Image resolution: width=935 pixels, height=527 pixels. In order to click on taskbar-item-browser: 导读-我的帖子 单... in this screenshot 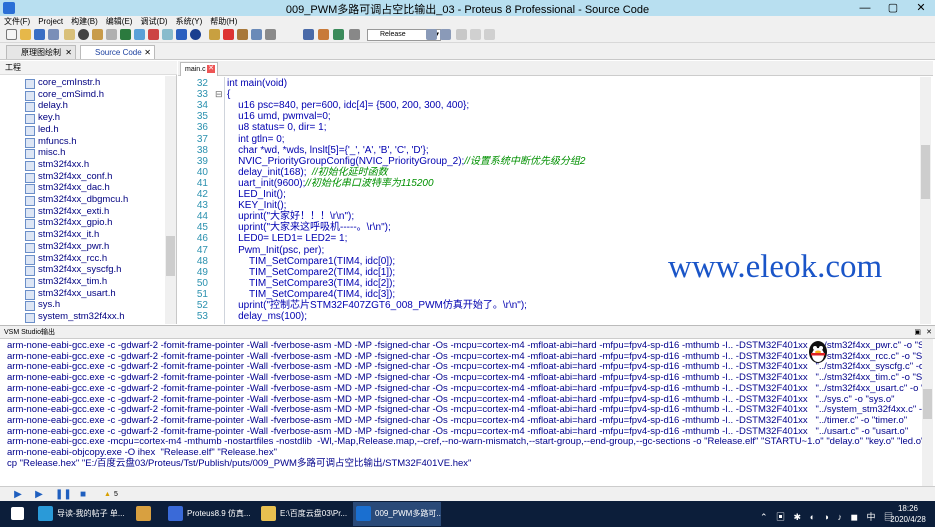, I will do `click(81, 514)`.